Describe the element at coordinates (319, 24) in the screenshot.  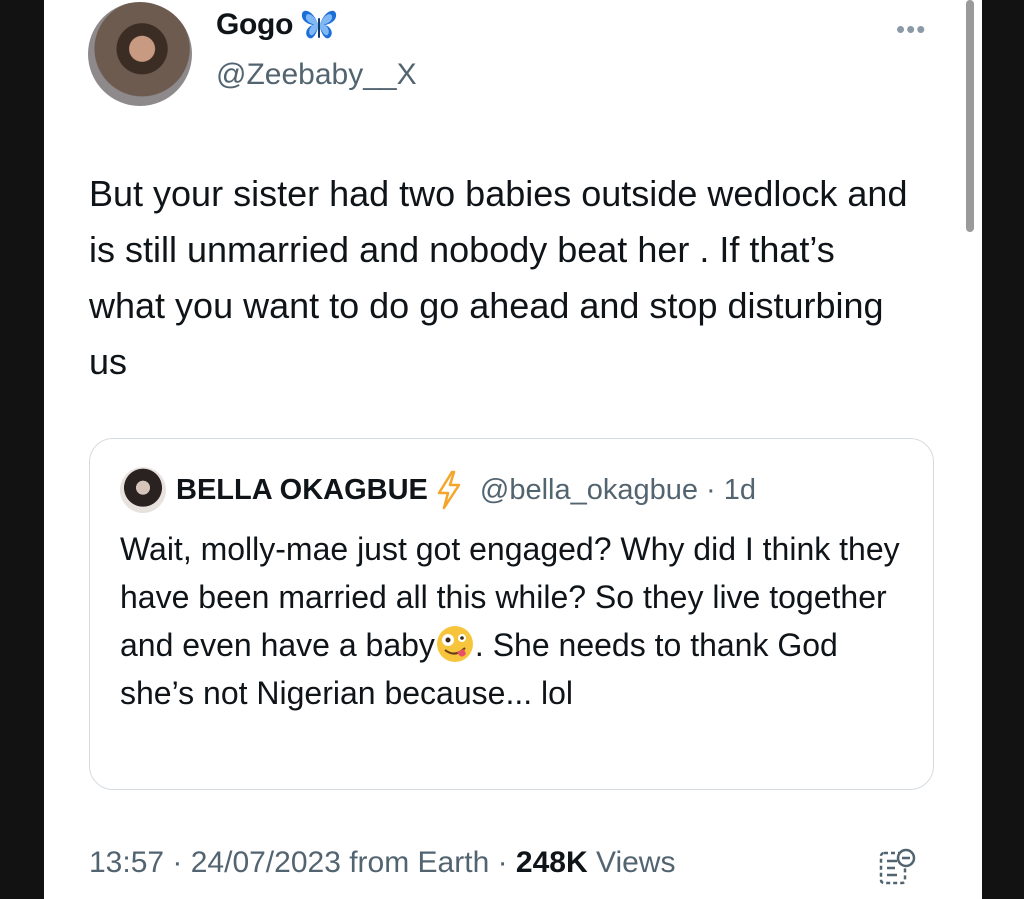
I see `blue-butterfly-icon` at that location.